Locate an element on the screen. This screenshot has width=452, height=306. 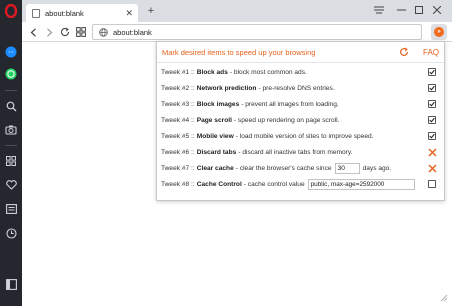
sidebar-toggle-icon is located at coordinates (11, 284).